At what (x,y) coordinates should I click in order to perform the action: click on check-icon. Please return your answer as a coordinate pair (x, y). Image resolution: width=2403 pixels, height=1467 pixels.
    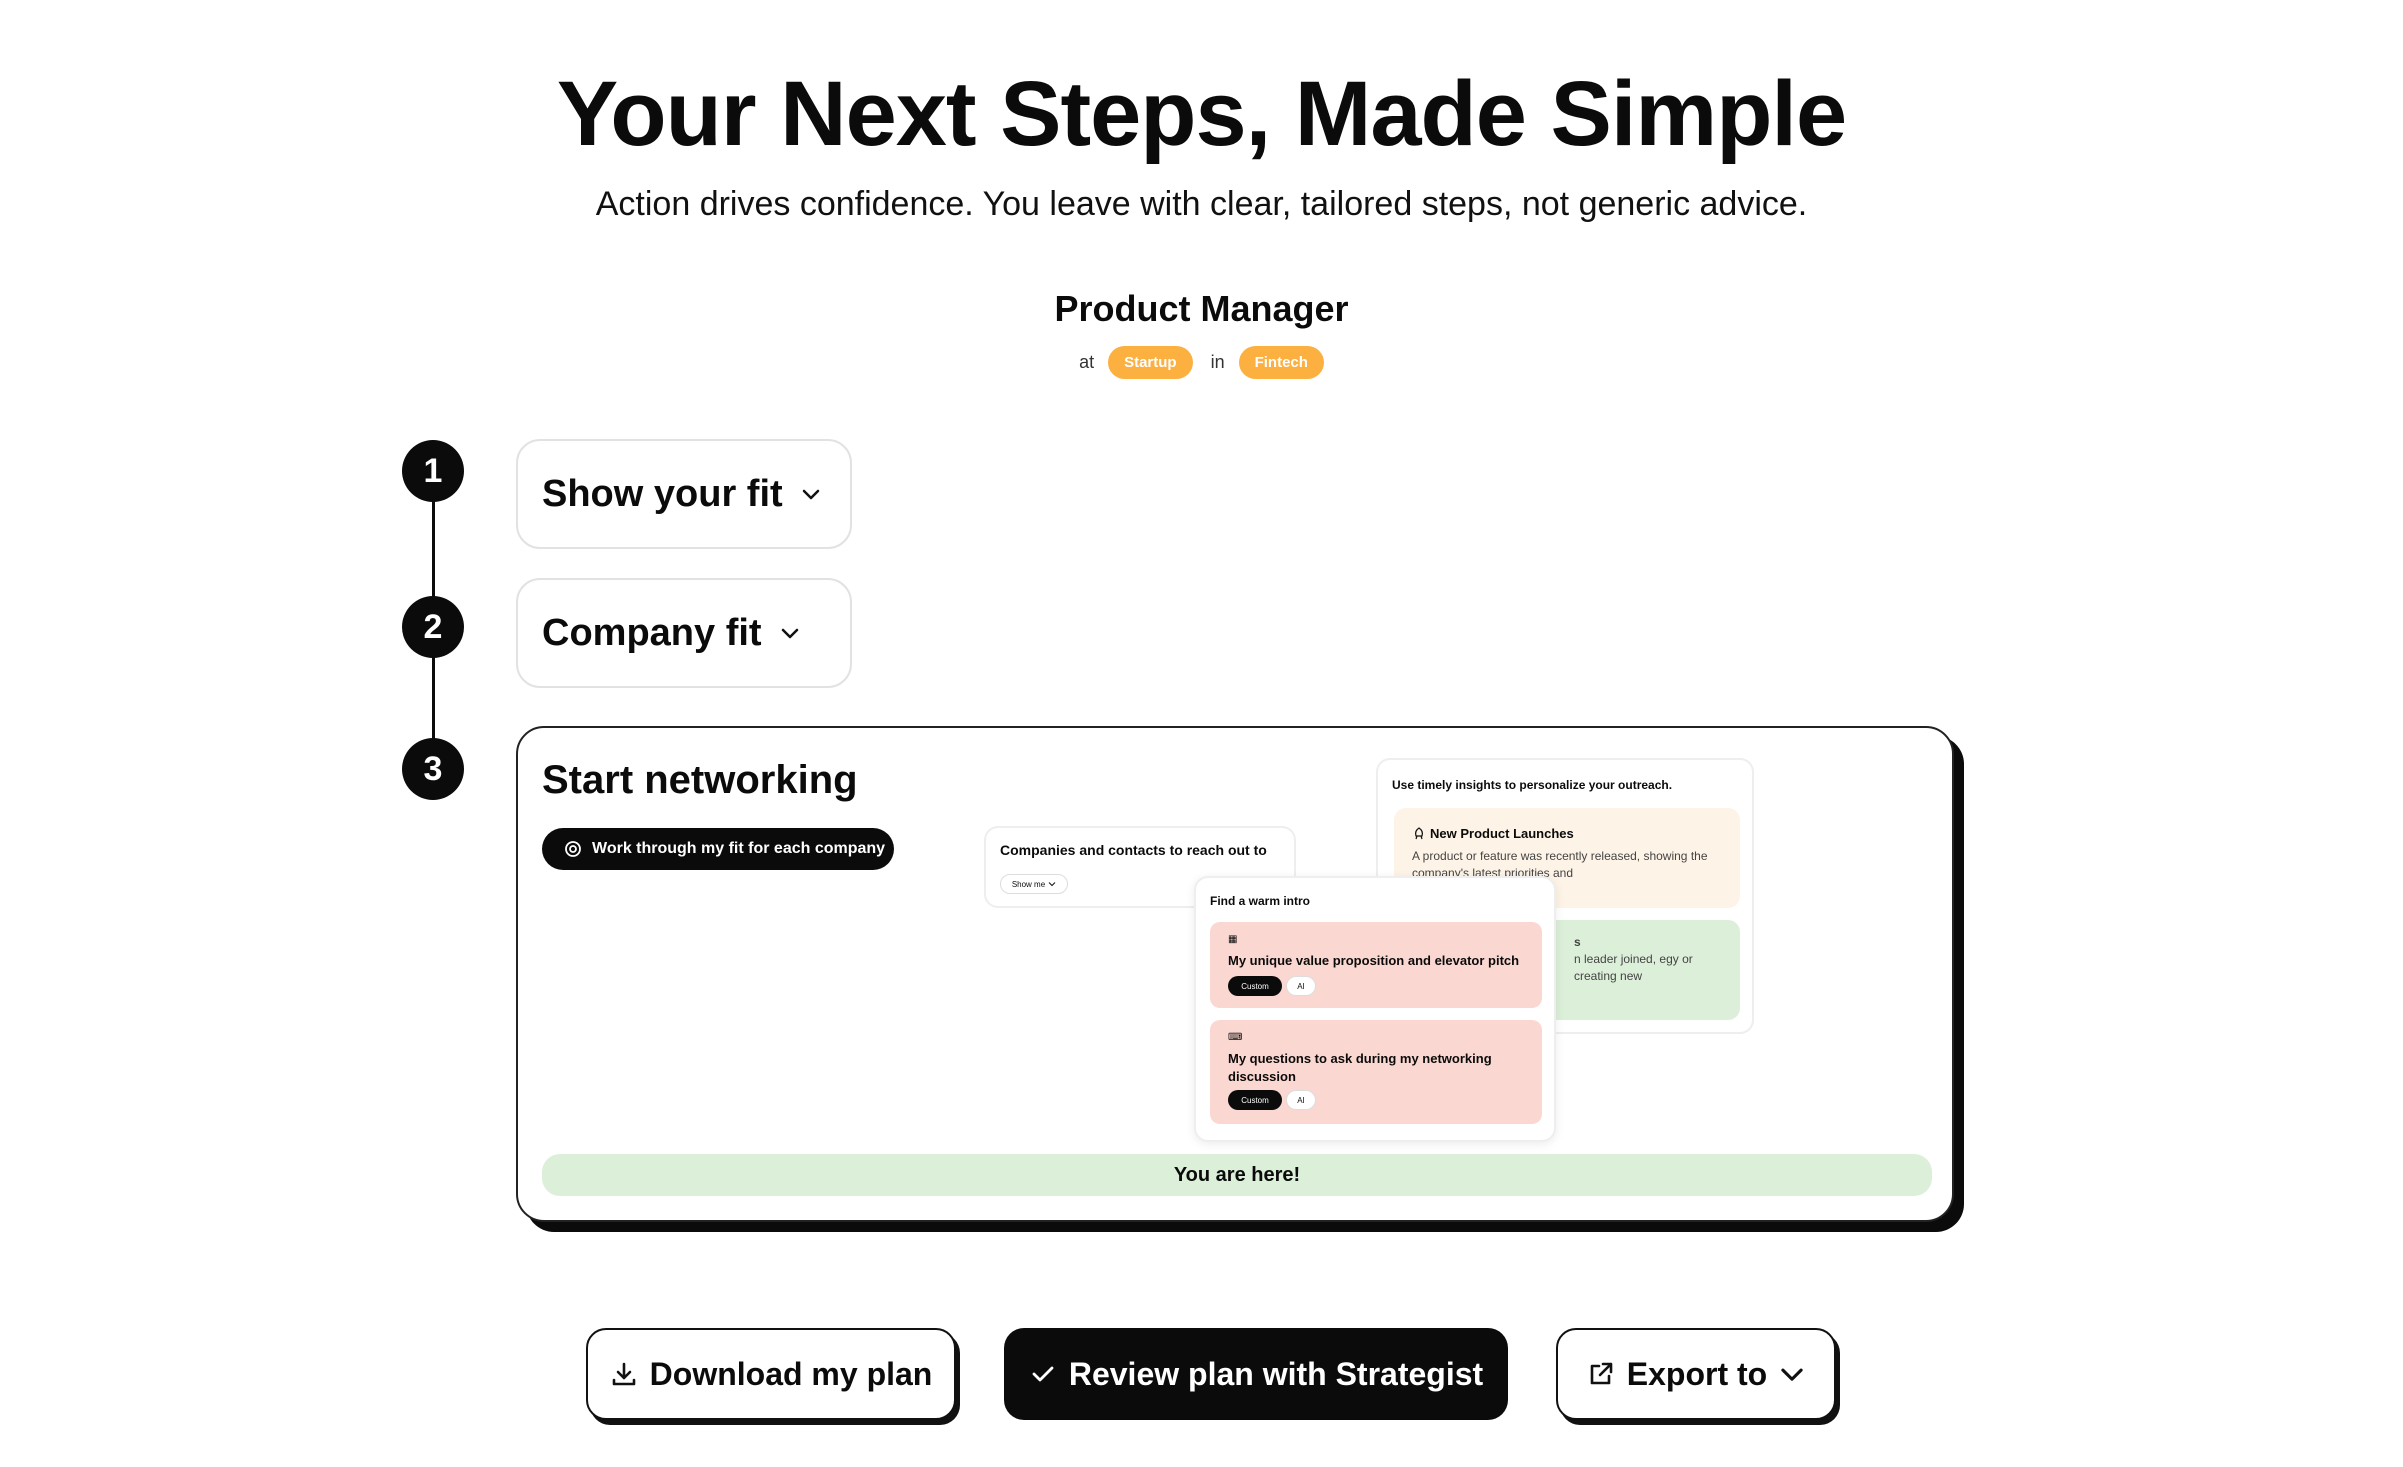
    Looking at the image, I should click on (1043, 1374).